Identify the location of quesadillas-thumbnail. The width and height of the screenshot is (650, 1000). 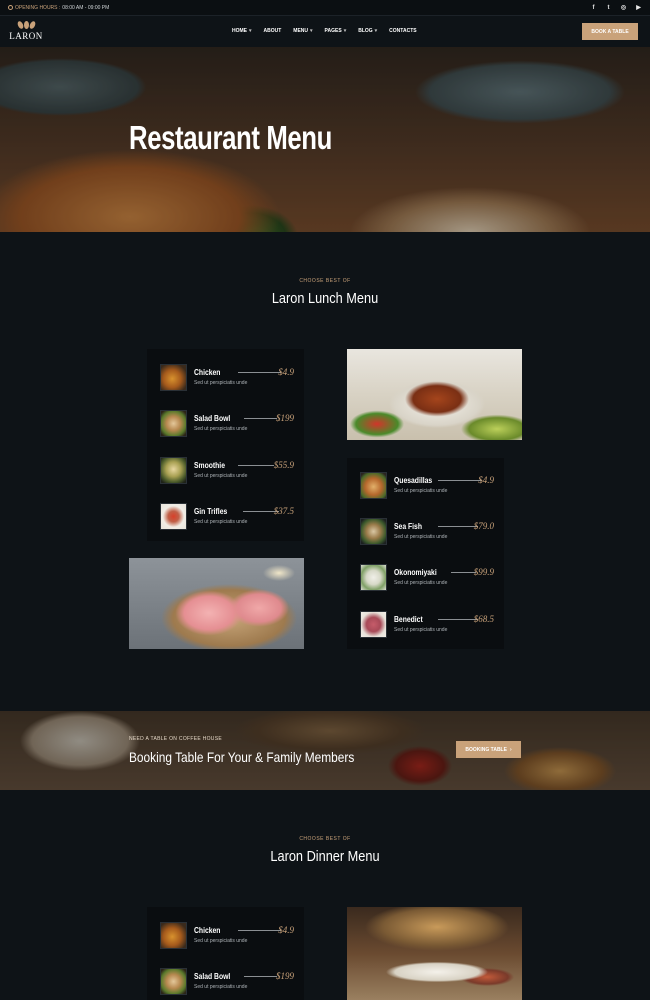
(373, 485).